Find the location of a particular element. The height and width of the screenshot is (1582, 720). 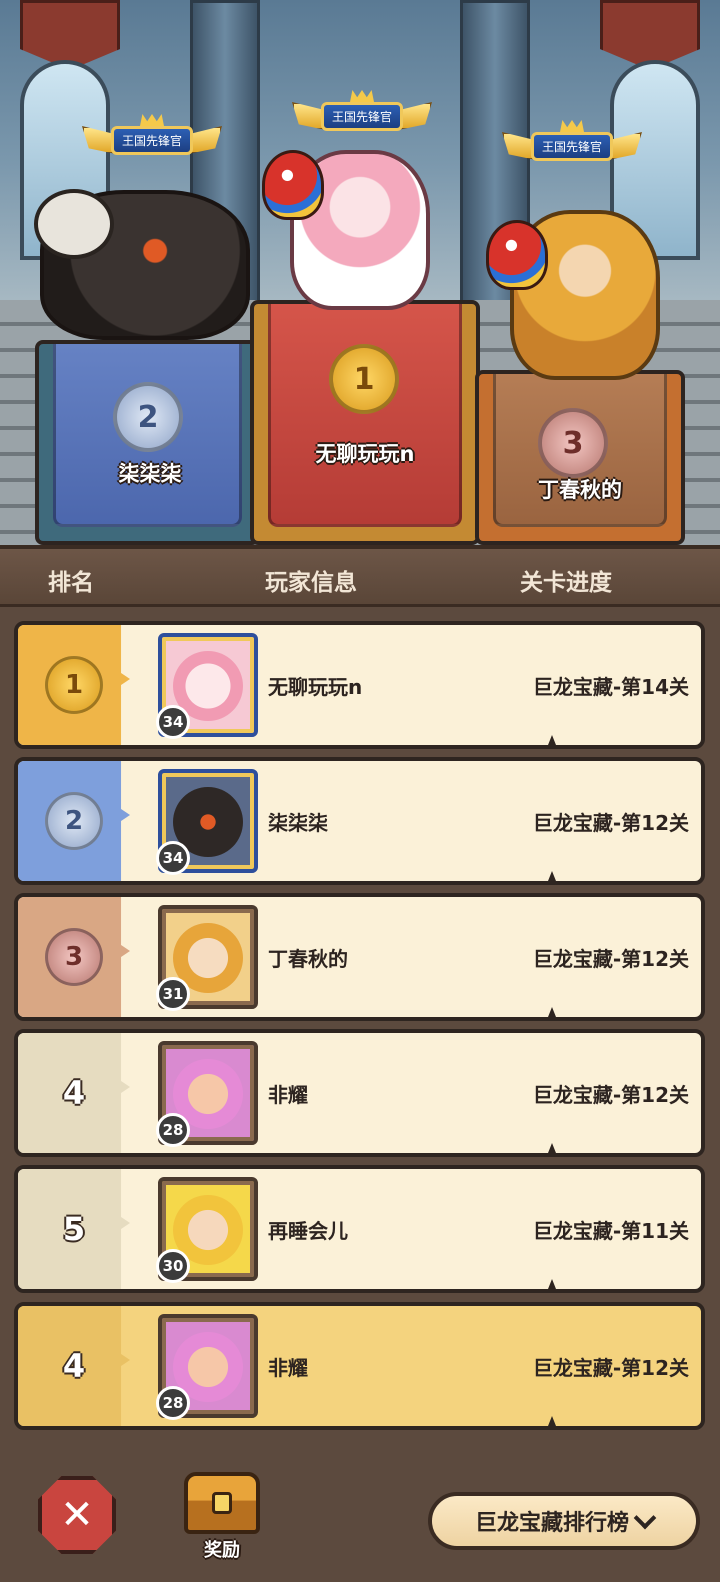

player-avatar: 30 is located at coordinates (207, 1230).